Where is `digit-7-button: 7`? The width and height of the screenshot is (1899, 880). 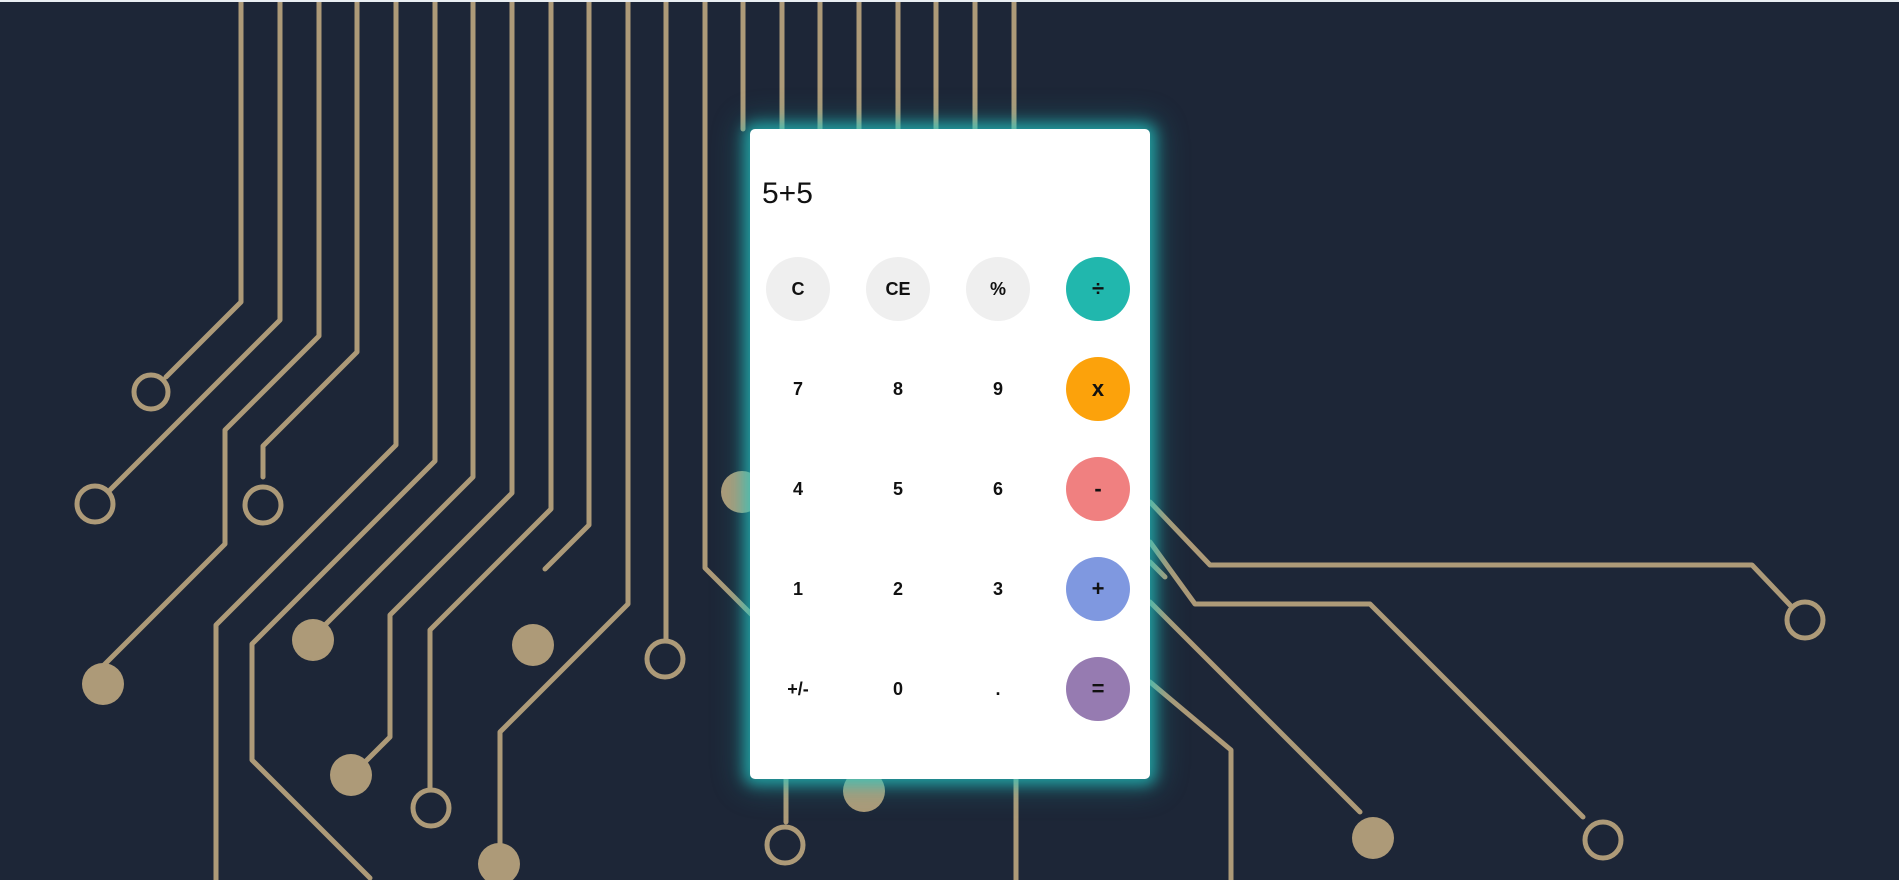 digit-7-button: 7 is located at coordinates (798, 389).